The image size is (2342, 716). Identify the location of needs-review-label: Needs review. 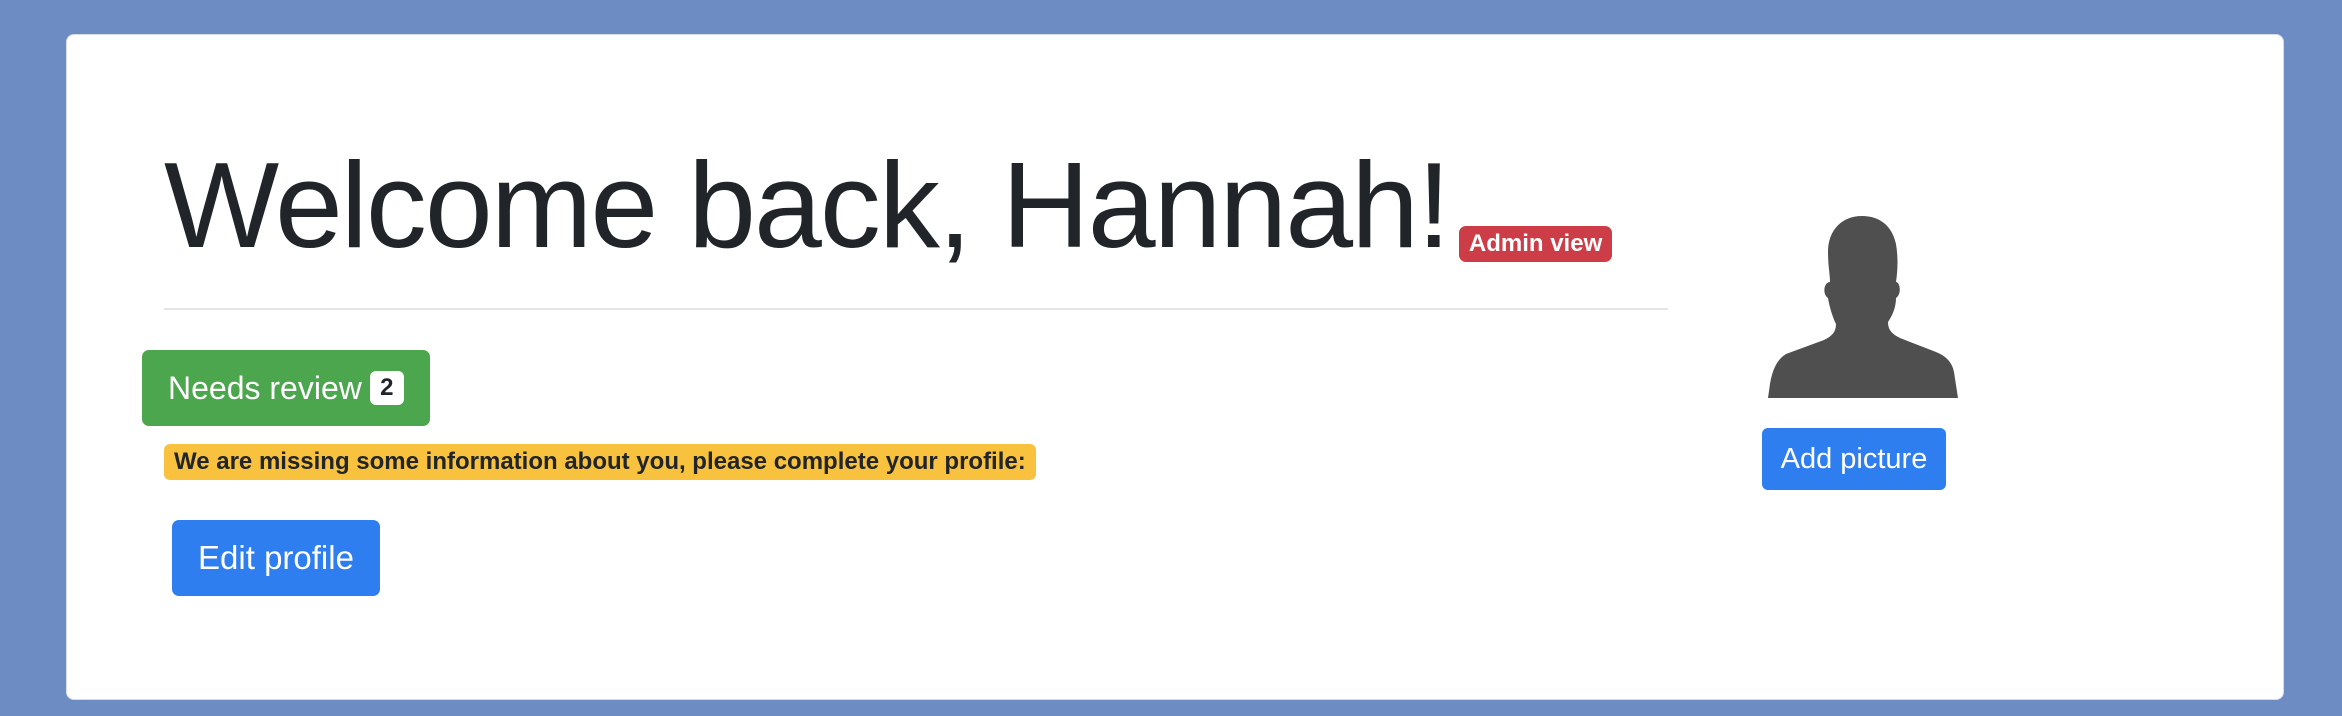
(265, 387).